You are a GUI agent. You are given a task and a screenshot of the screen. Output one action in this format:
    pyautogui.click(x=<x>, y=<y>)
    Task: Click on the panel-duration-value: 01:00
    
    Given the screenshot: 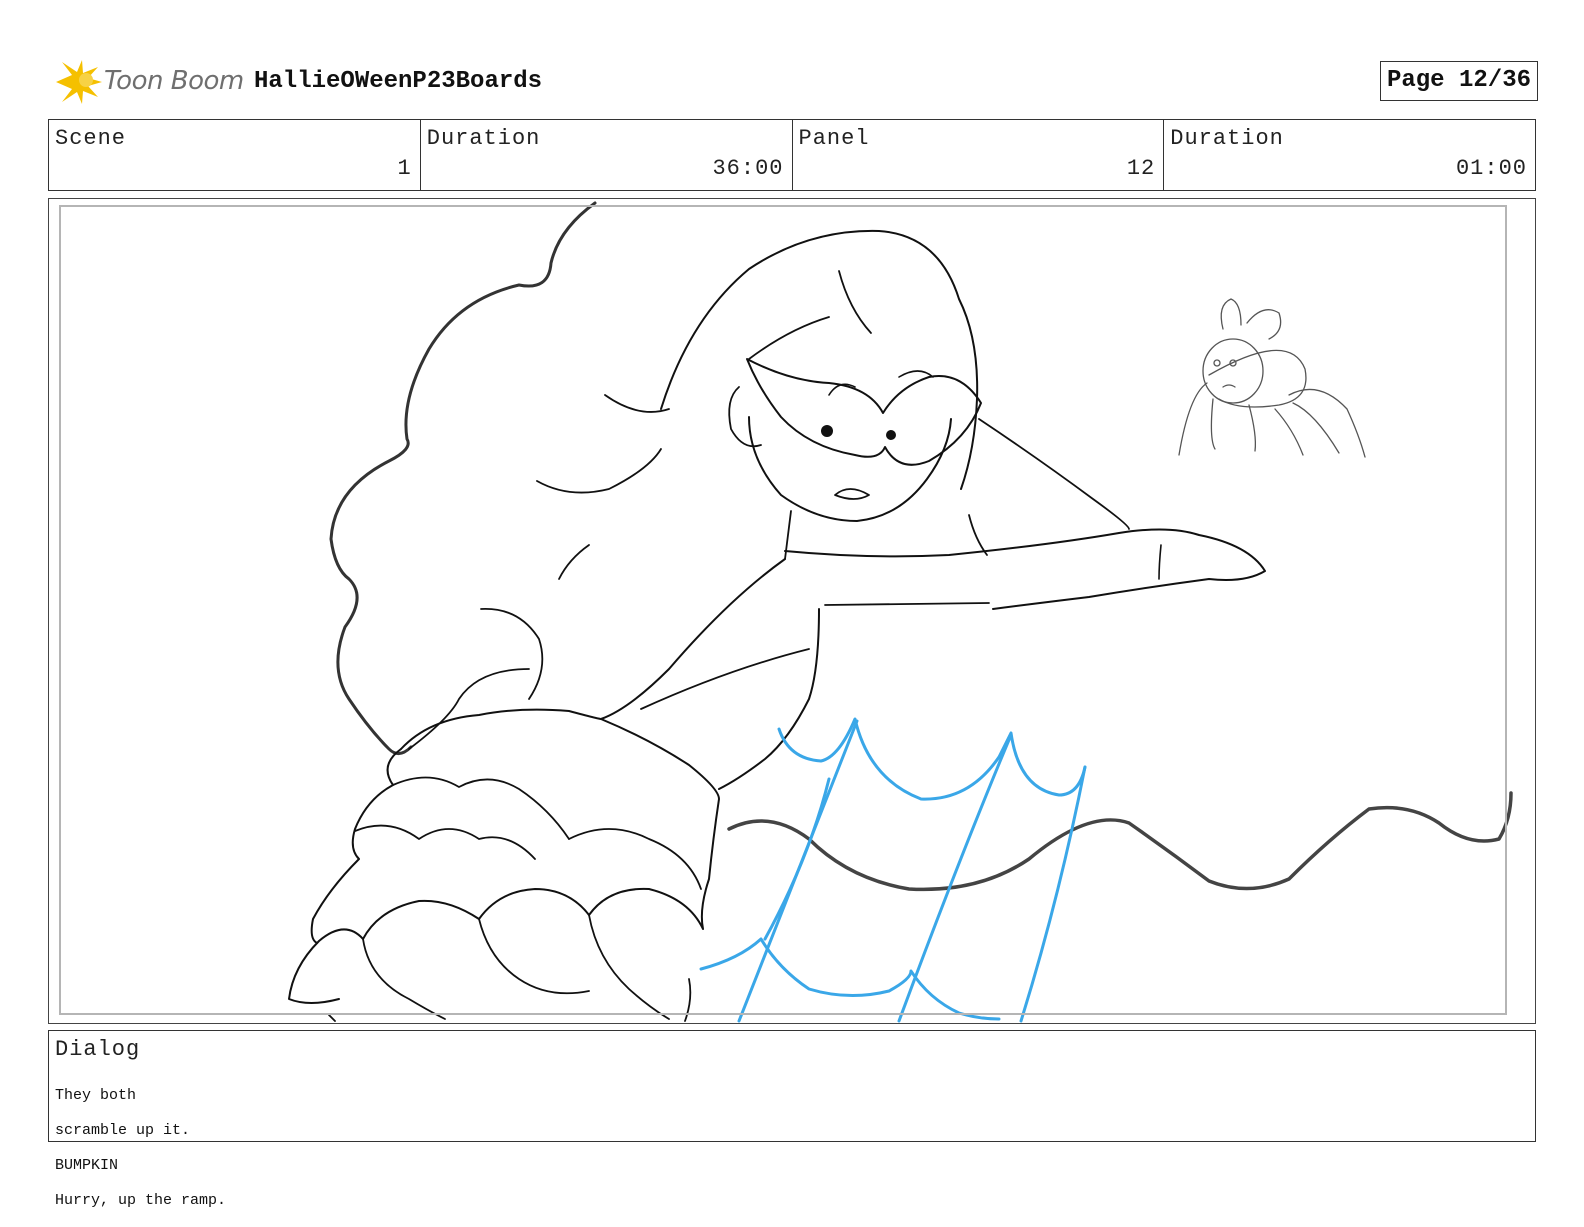 What is the action you would take?
    pyautogui.click(x=1491, y=168)
    